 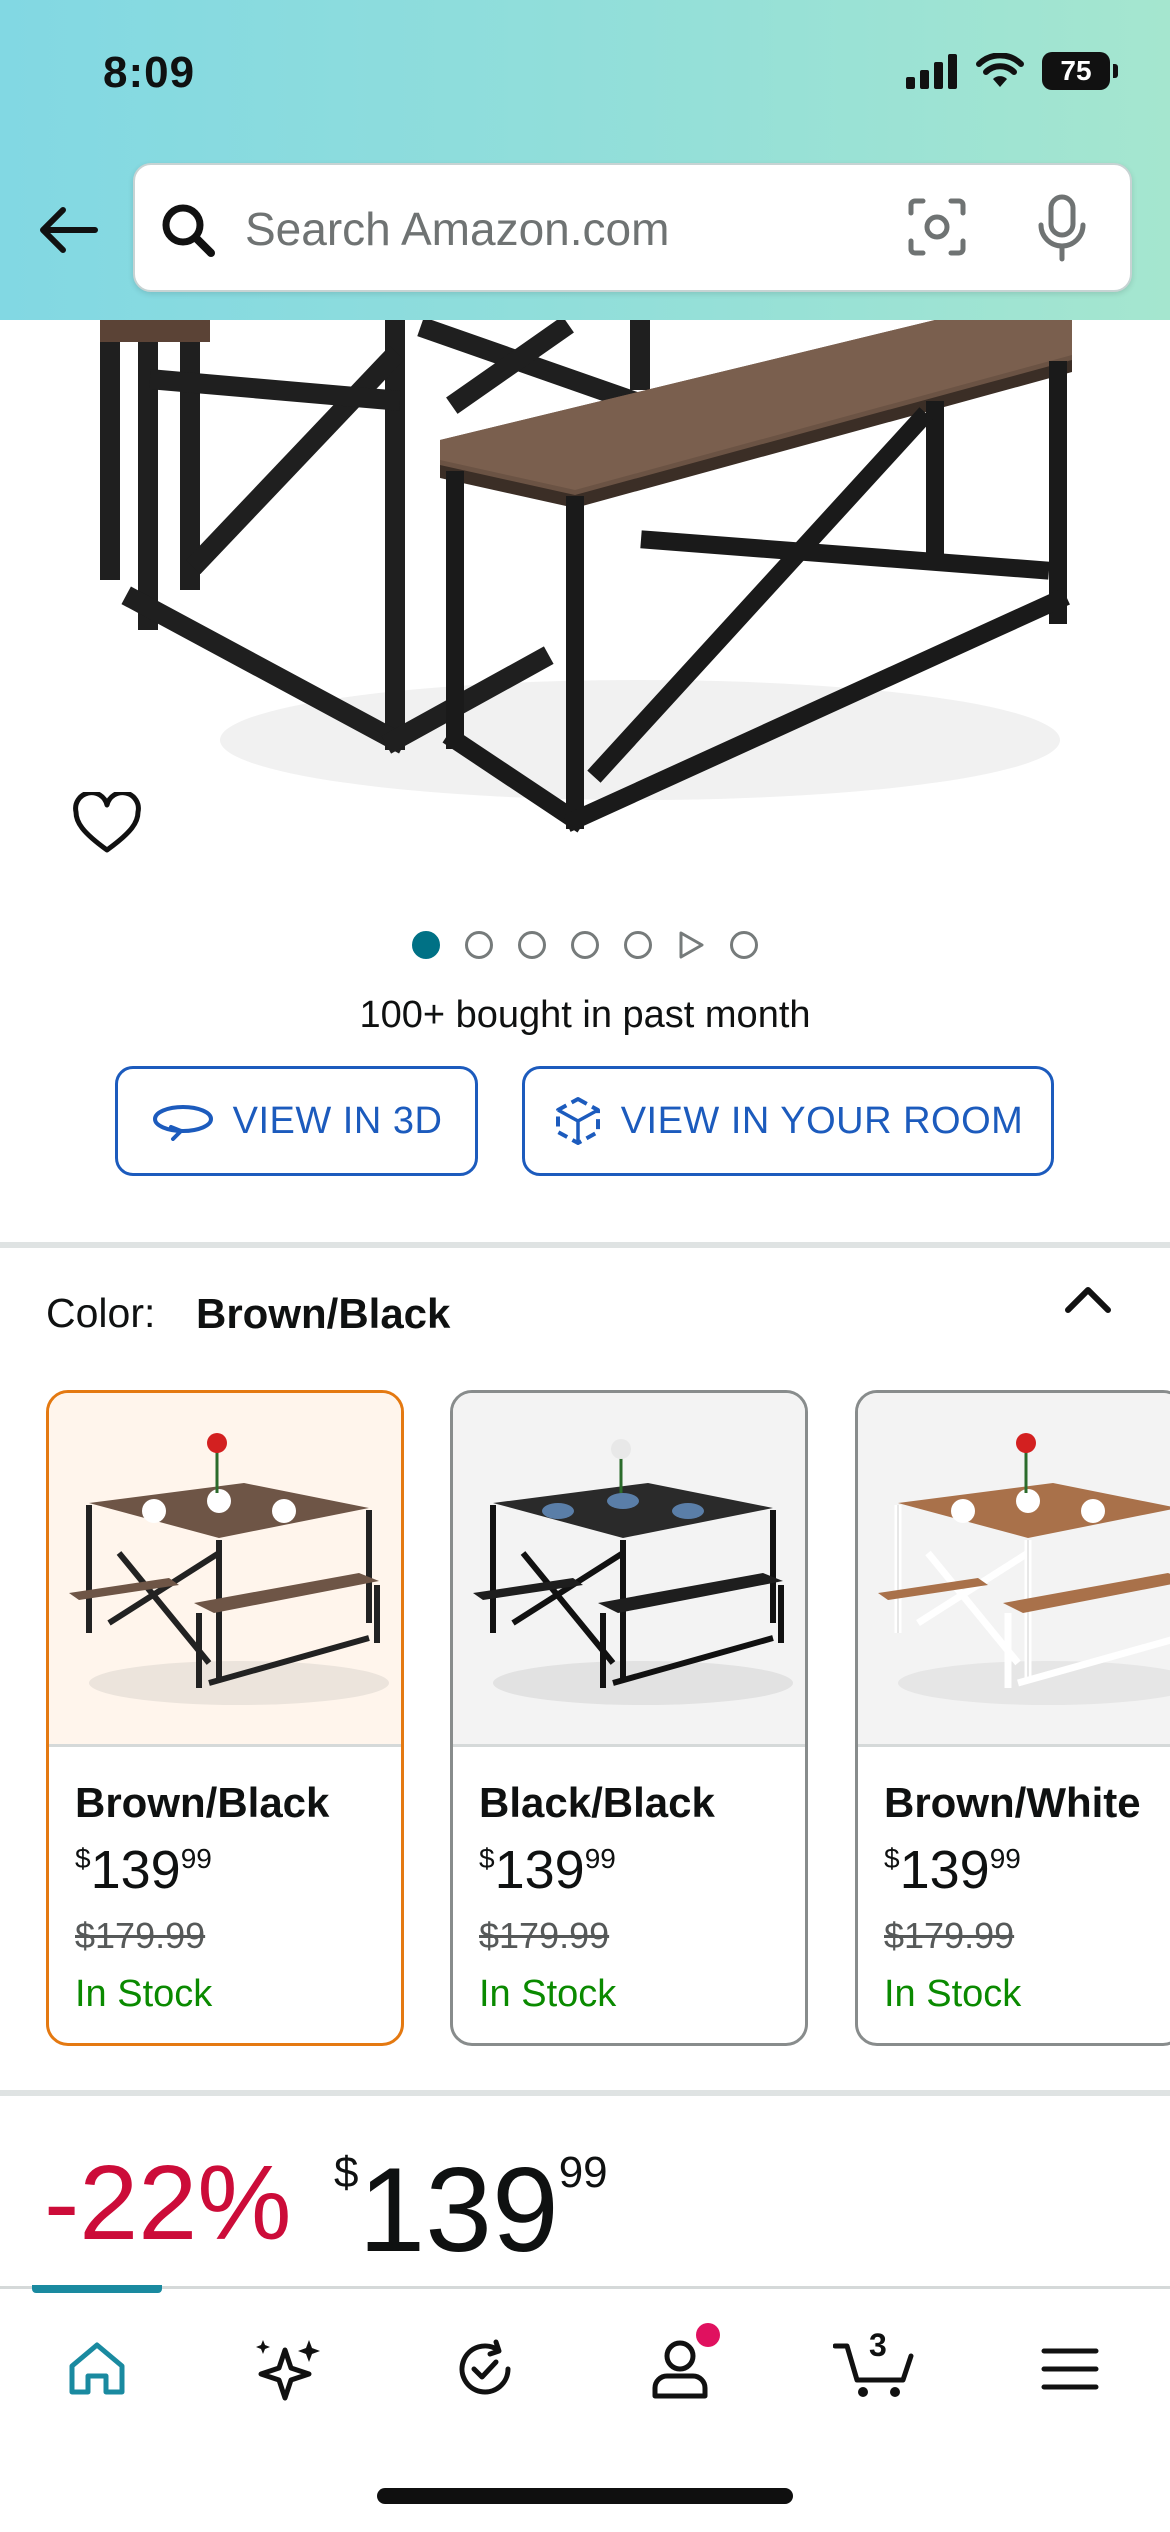 I want to click on wishlist-button, so click(x=107, y=823).